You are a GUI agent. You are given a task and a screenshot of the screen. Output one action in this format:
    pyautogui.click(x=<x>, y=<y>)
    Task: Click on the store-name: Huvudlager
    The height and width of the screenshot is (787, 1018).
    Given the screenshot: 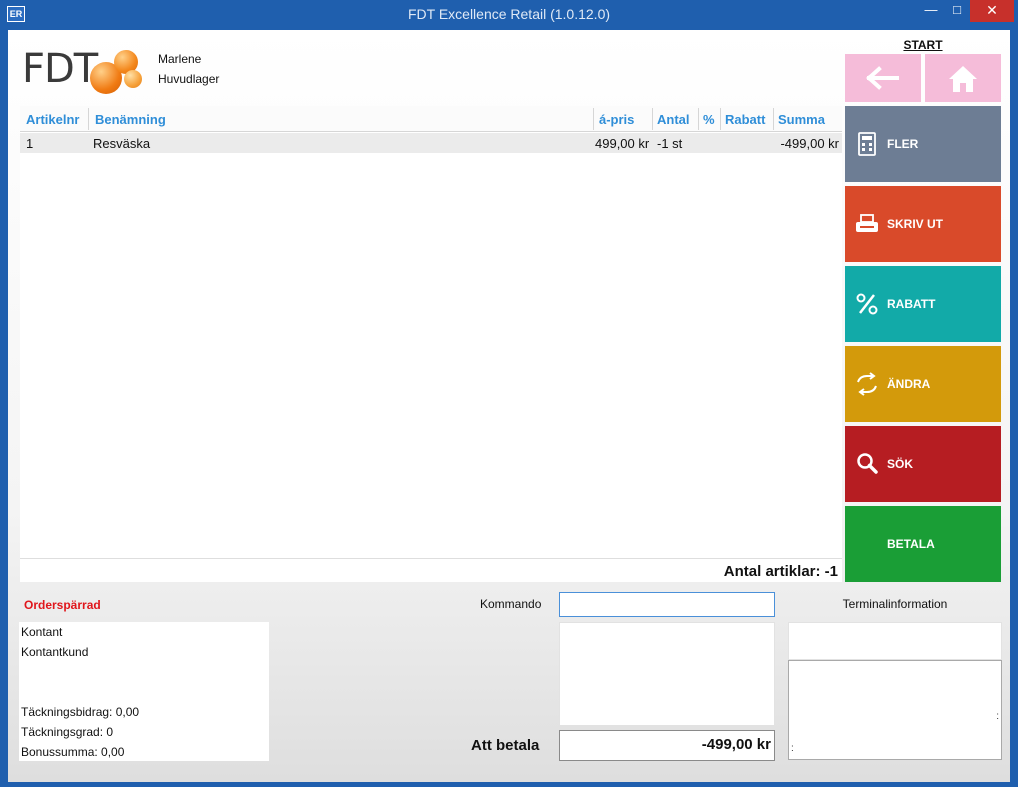 What is the action you would take?
    pyautogui.click(x=189, y=79)
    